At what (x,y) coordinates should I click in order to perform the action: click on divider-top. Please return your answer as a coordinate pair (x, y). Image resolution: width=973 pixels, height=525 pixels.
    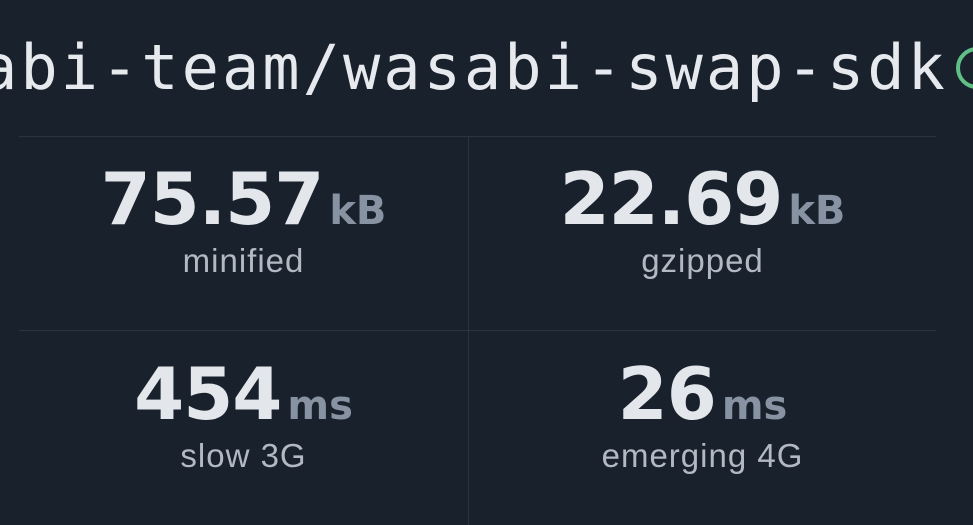
    Looking at the image, I should click on (477, 136).